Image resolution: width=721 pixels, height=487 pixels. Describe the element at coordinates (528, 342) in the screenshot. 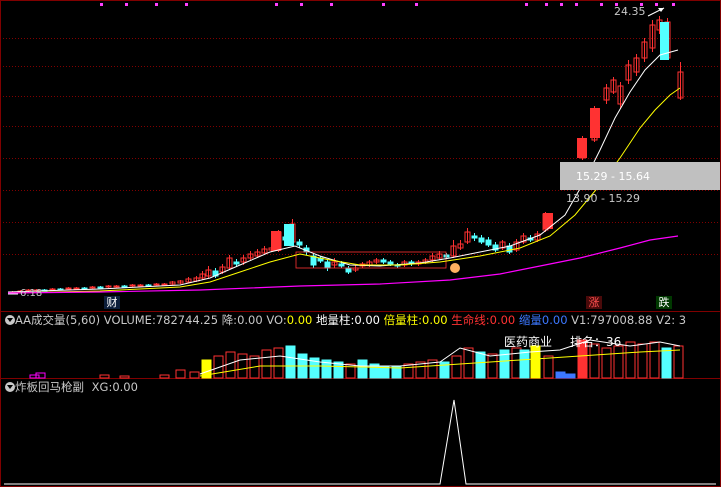

I see `sector-label: 医药商业` at that location.